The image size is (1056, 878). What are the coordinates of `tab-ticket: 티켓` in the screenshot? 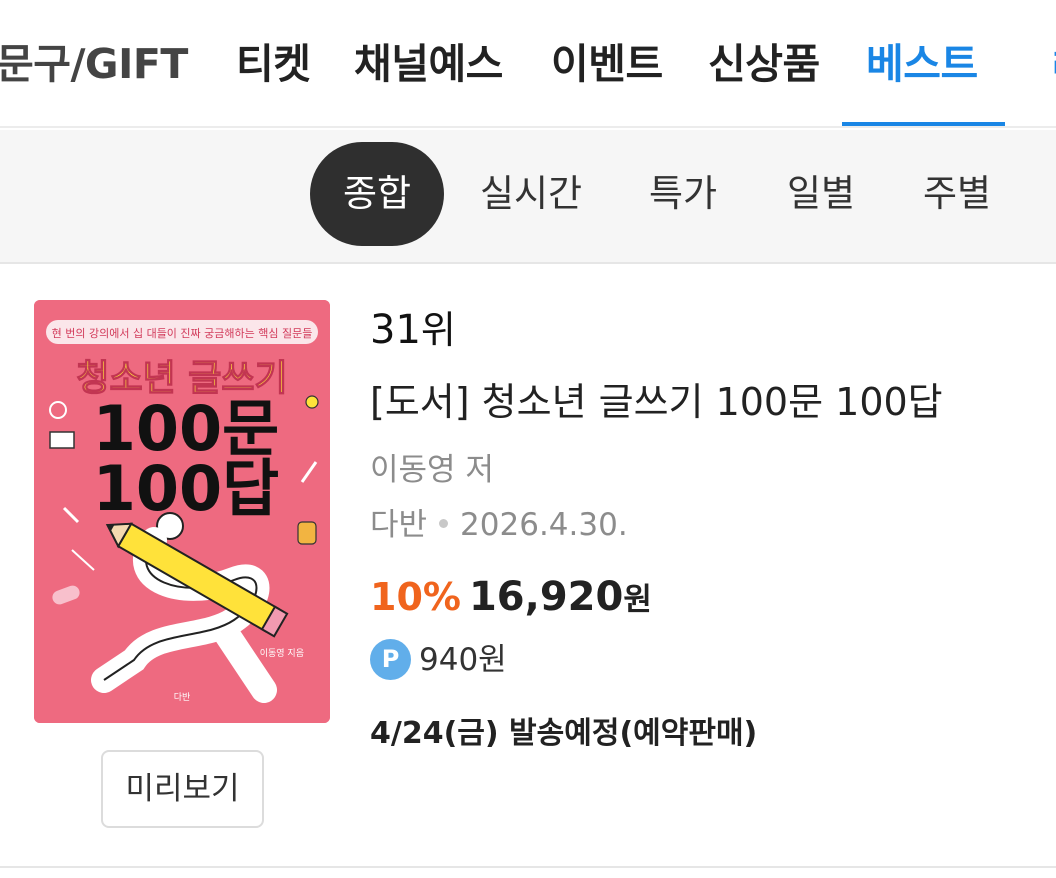 It's located at (273, 64).